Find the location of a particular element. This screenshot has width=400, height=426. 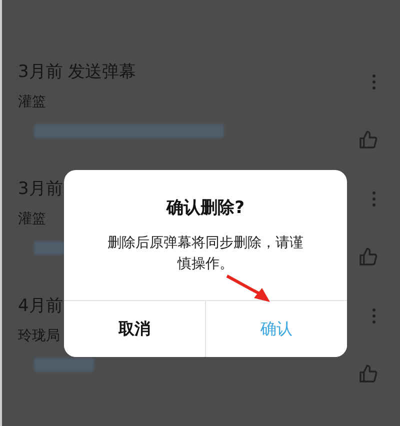

dialog-title: 确认删除? is located at coordinates (205, 208).